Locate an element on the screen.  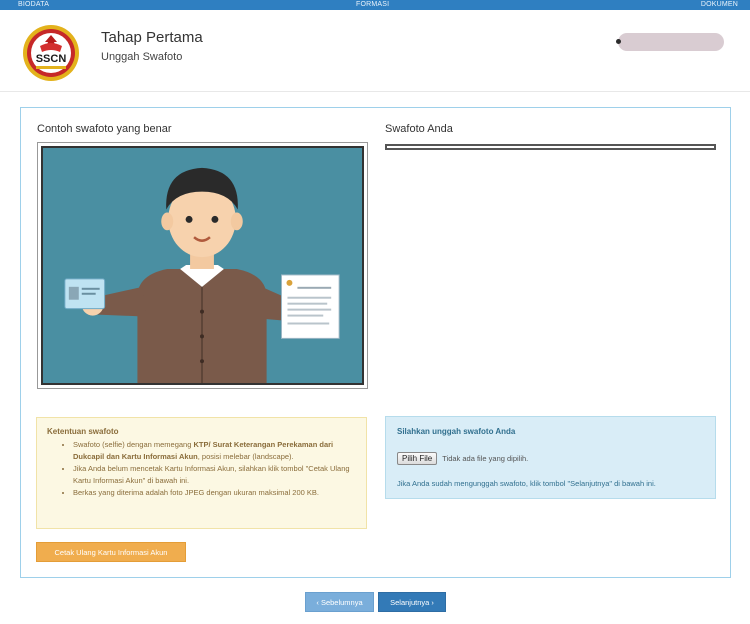
example-label: Contoh swafoto yang benar is located at coordinates (104, 129).